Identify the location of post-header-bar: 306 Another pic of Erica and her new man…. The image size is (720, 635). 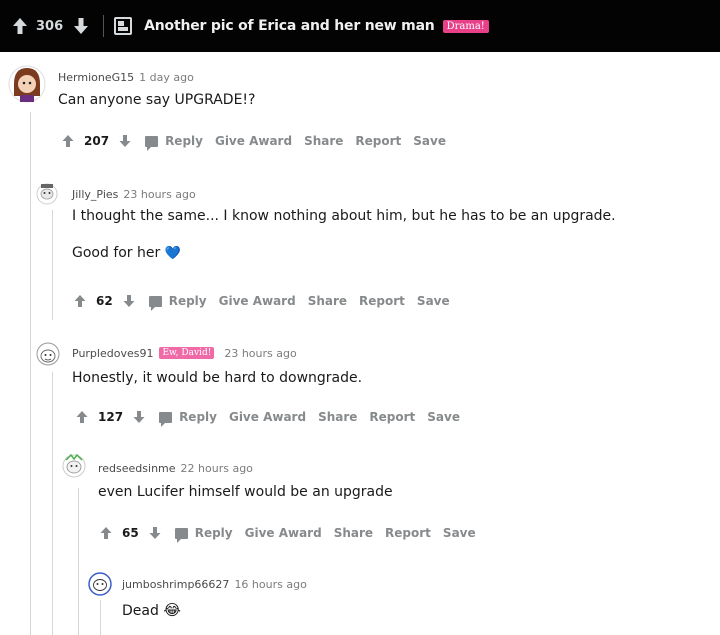
(360, 26).